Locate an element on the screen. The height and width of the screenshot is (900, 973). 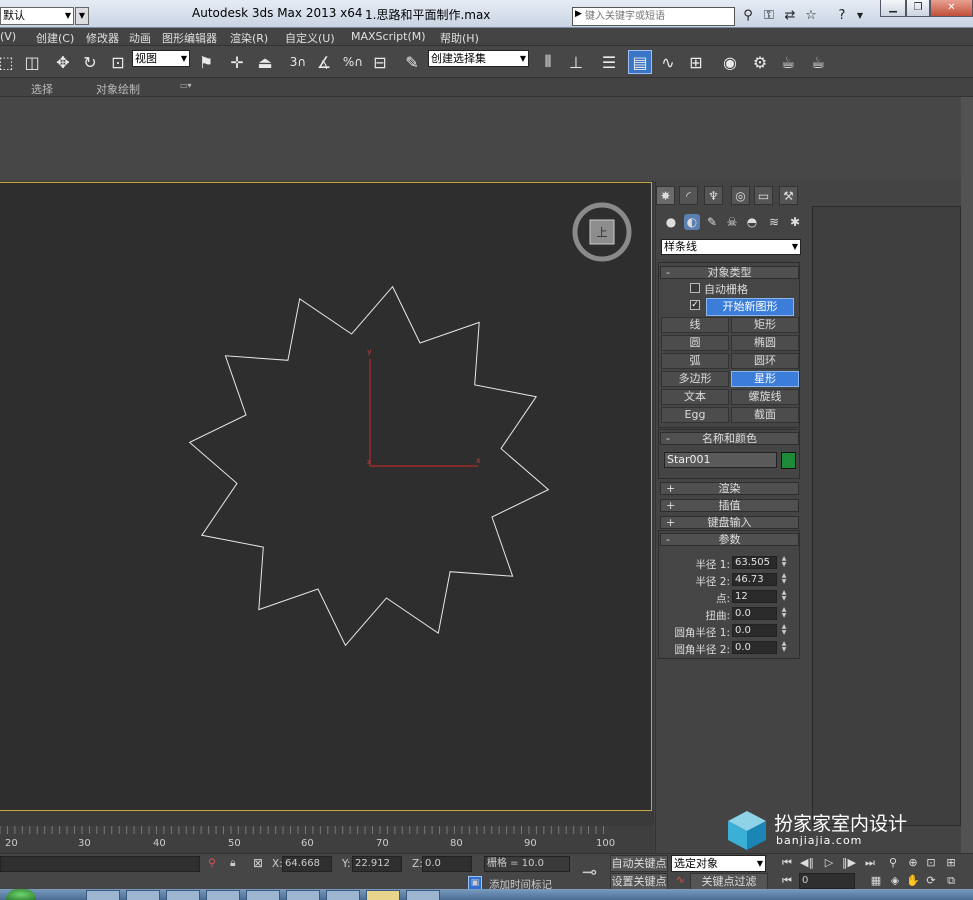
parameters-header: - 参数 is located at coordinates (729, 539).